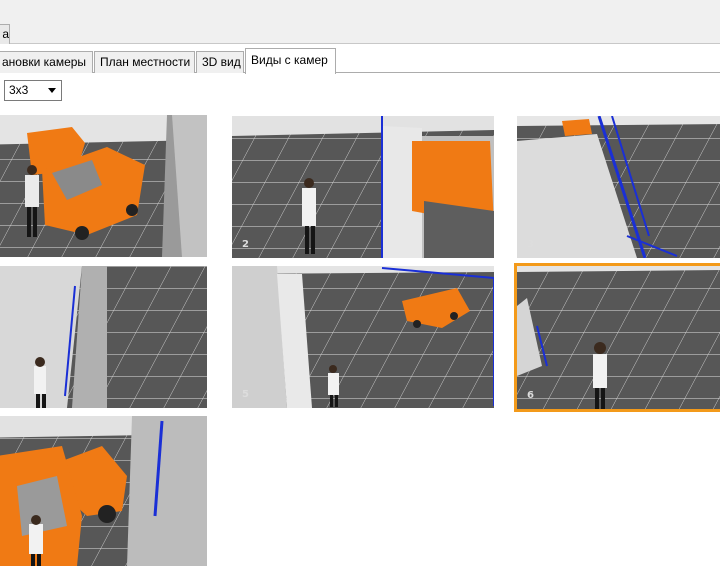 The width and height of the screenshot is (720, 566). I want to click on tab-camera-views: Виды с камер, so click(290, 61).